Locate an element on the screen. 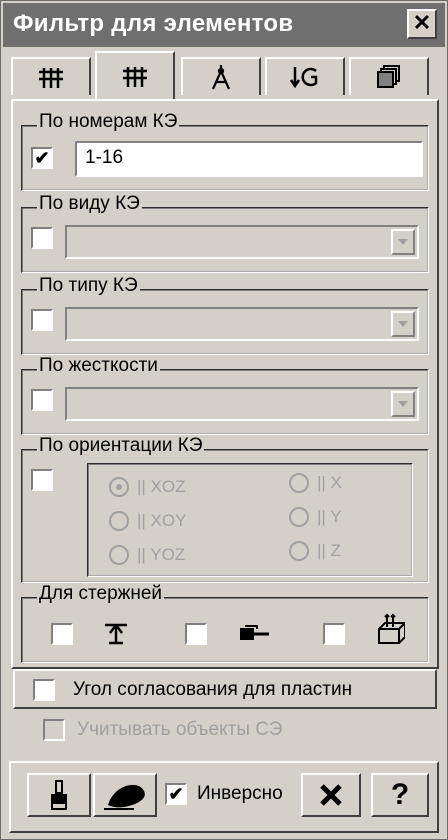 The width and height of the screenshot is (448, 840). radio-x is located at coordinates (299, 483).